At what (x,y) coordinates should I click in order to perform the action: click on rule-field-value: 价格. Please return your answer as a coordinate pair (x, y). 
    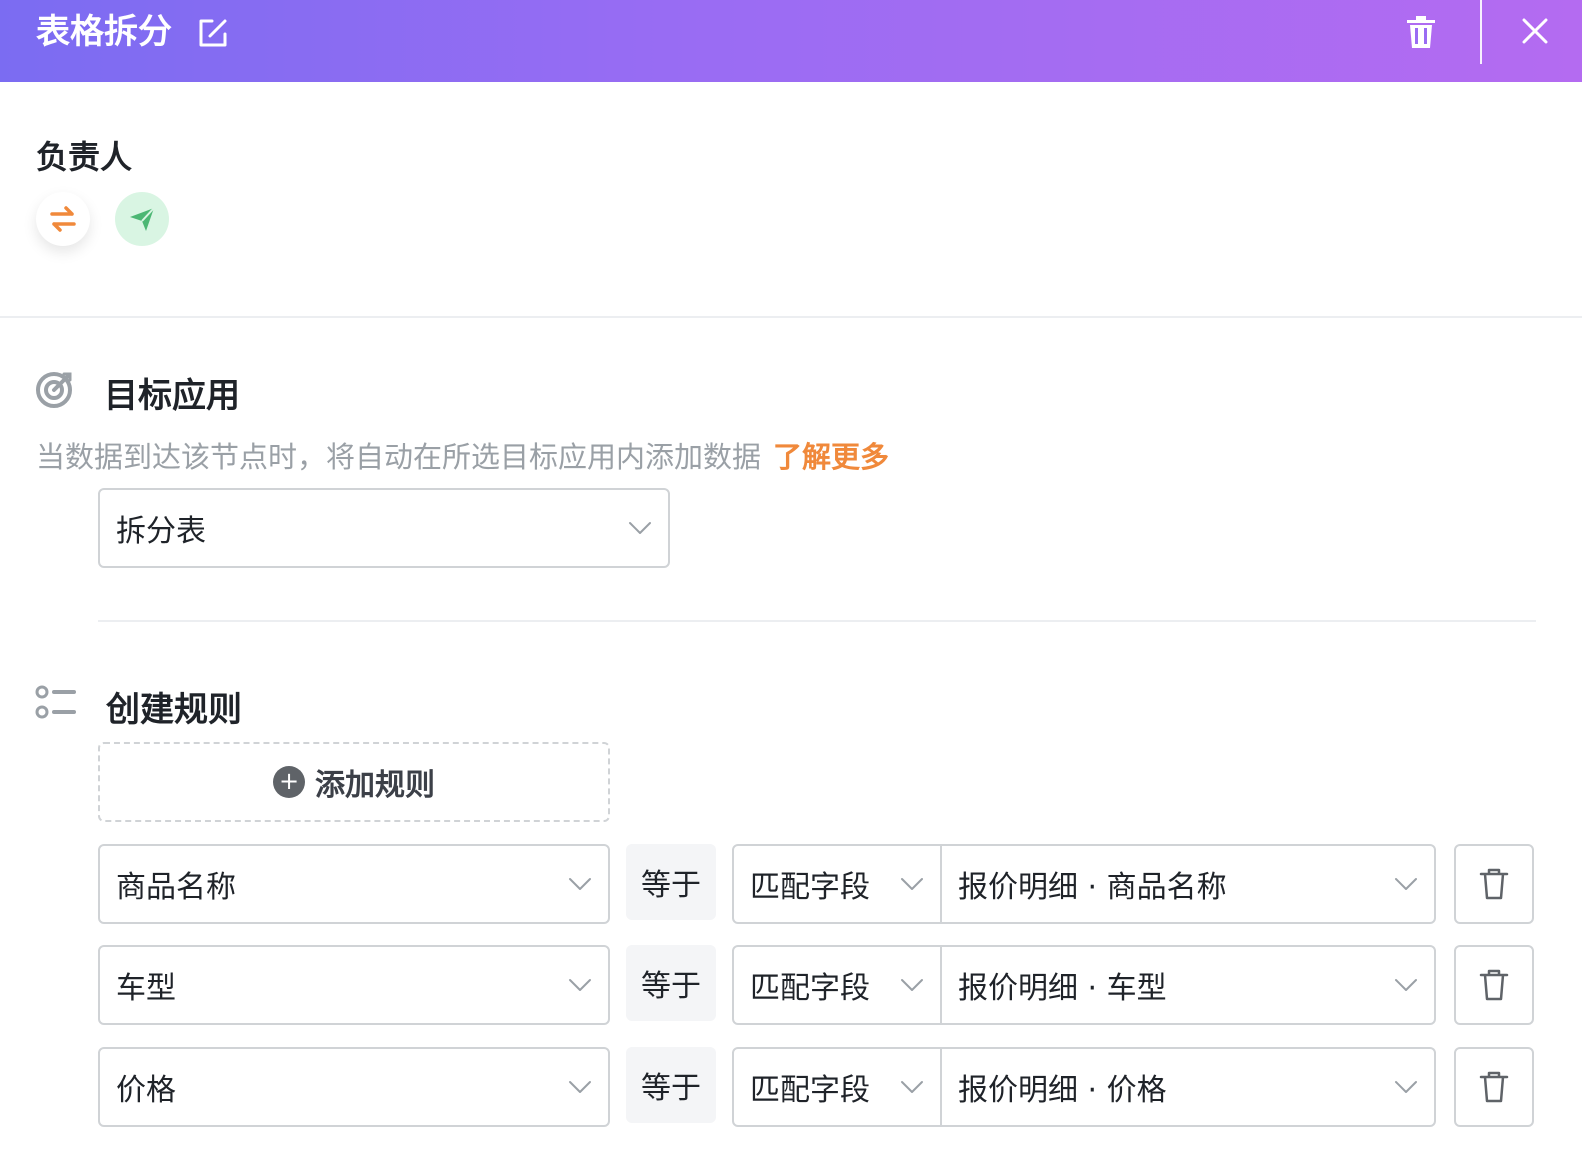
    Looking at the image, I should click on (146, 1090).